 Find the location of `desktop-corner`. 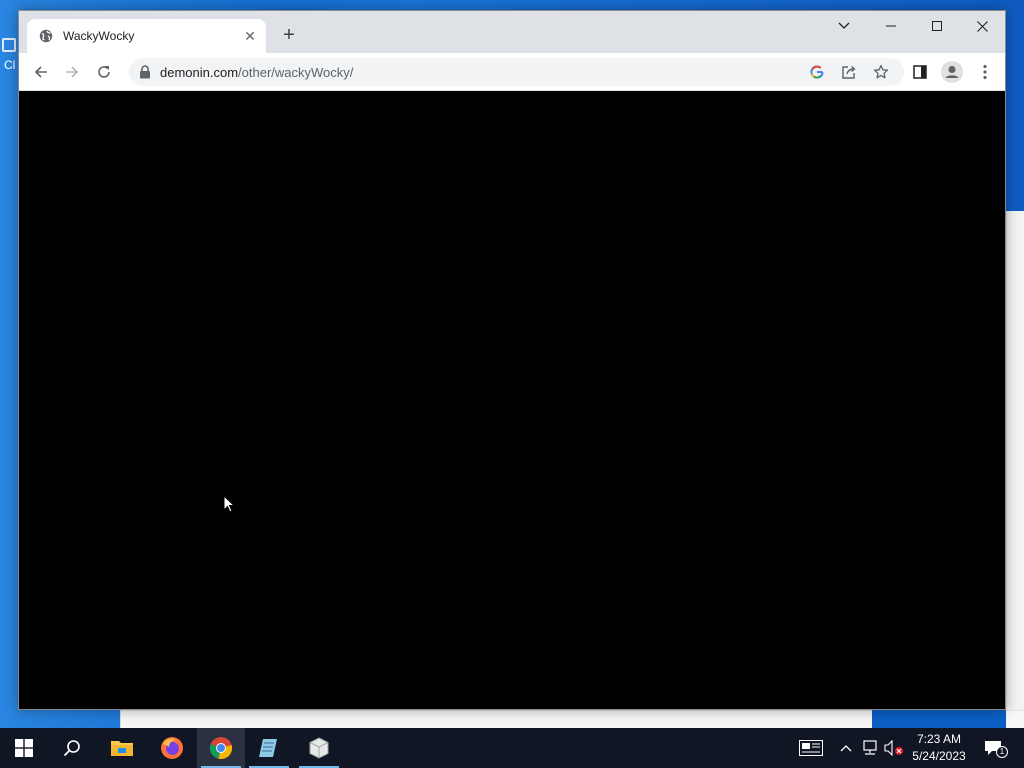

desktop-corner is located at coordinates (939, 719).